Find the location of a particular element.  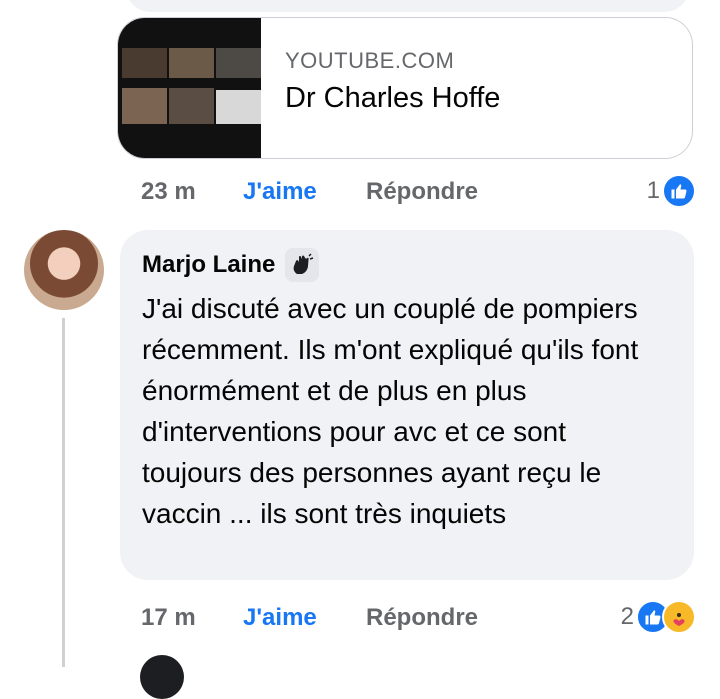

link-title: Dr Charles Hoffe is located at coordinates (392, 98).